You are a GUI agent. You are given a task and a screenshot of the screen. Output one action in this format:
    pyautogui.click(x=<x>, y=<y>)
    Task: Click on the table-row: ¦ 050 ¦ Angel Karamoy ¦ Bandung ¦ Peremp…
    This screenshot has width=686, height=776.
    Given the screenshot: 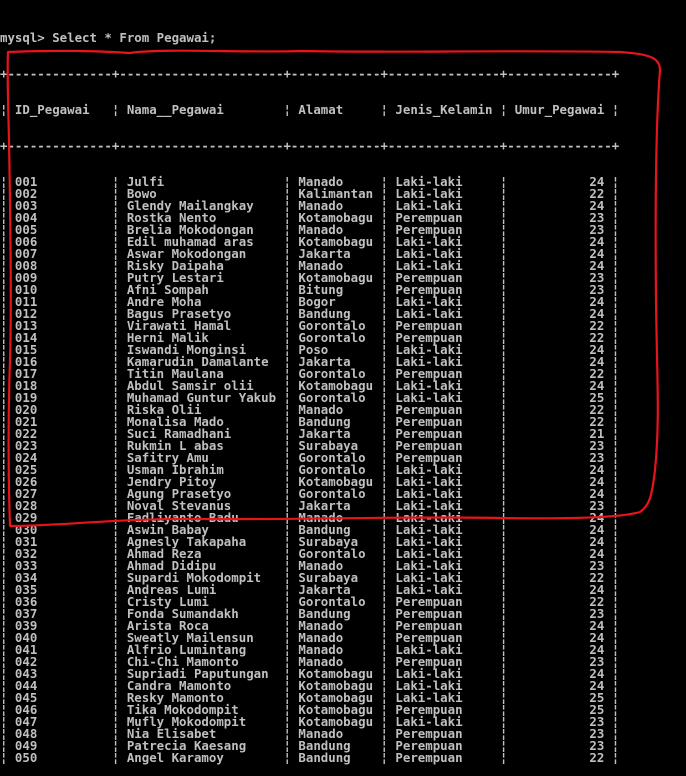 What is the action you would take?
    pyautogui.click(x=310, y=757)
    